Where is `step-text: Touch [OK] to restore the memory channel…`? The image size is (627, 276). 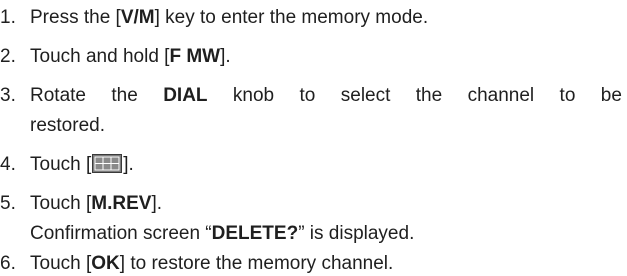 step-text: Touch [OK] to restore the memory channel… is located at coordinates (211, 264).